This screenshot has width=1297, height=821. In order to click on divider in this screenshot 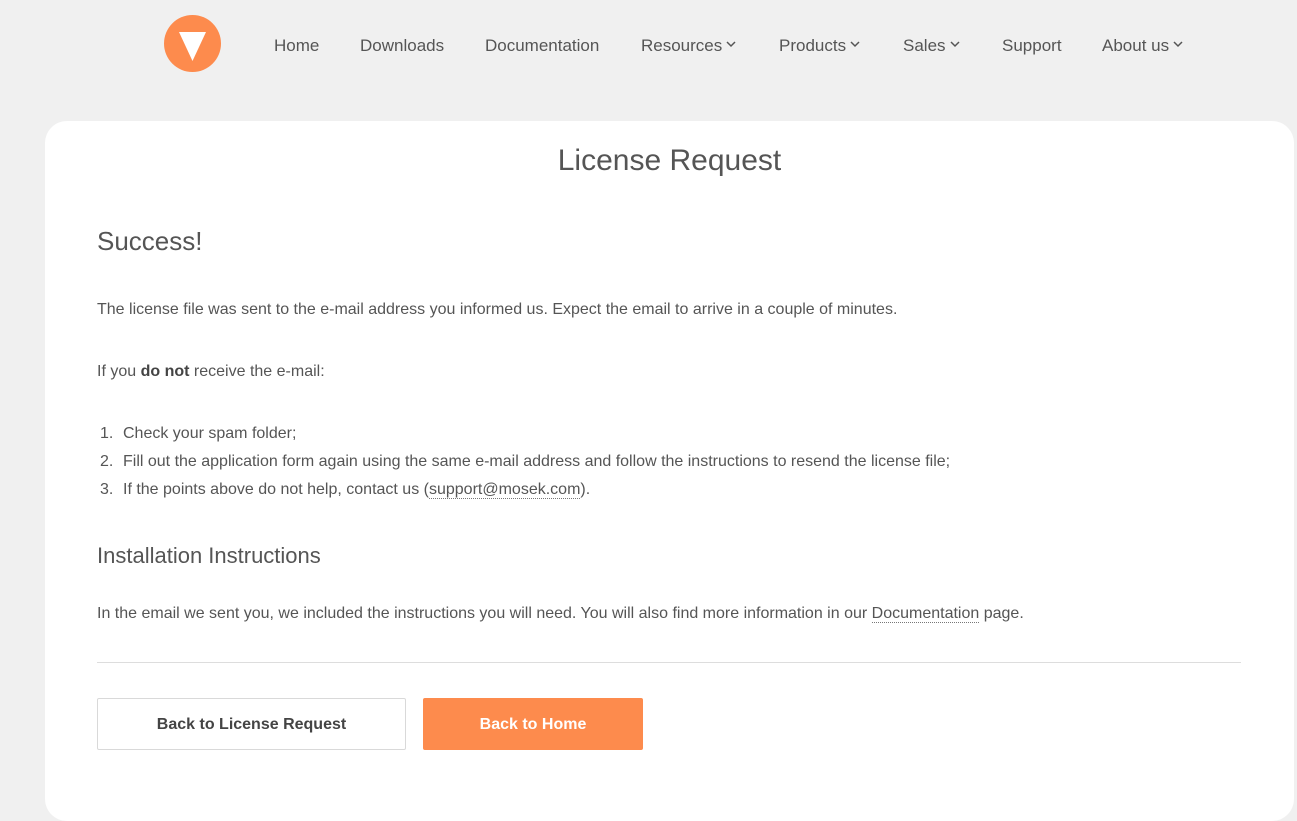, I will do `click(669, 662)`.